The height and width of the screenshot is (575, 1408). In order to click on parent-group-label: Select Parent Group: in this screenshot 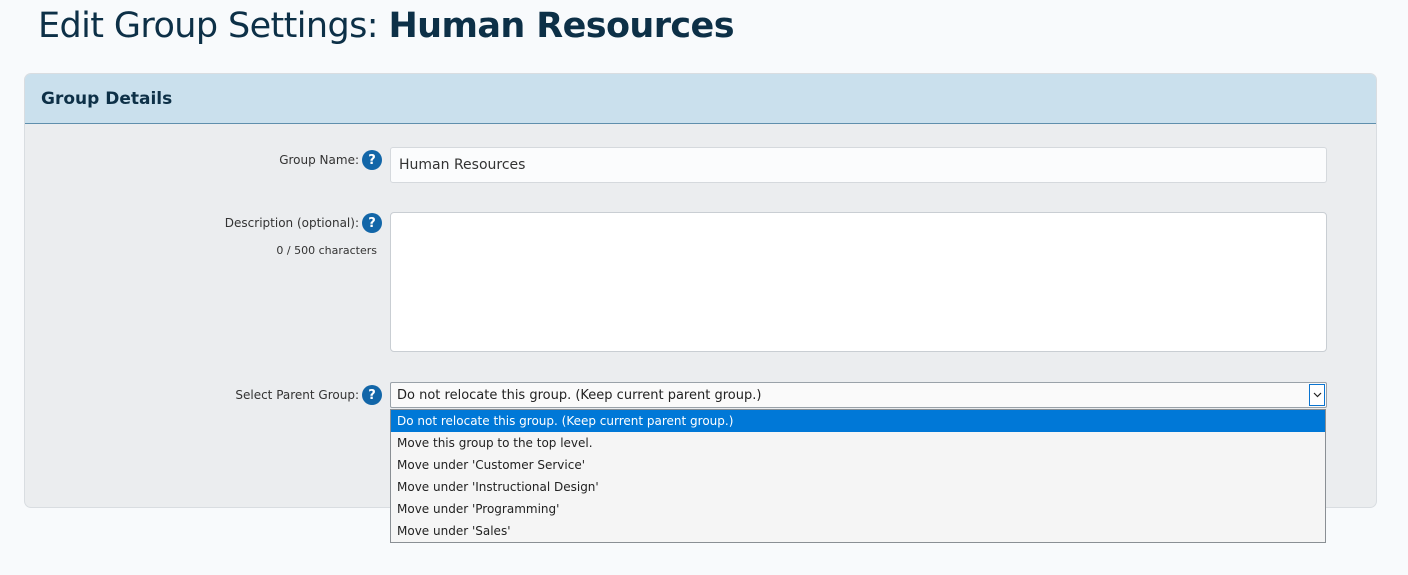, I will do `click(297, 395)`.